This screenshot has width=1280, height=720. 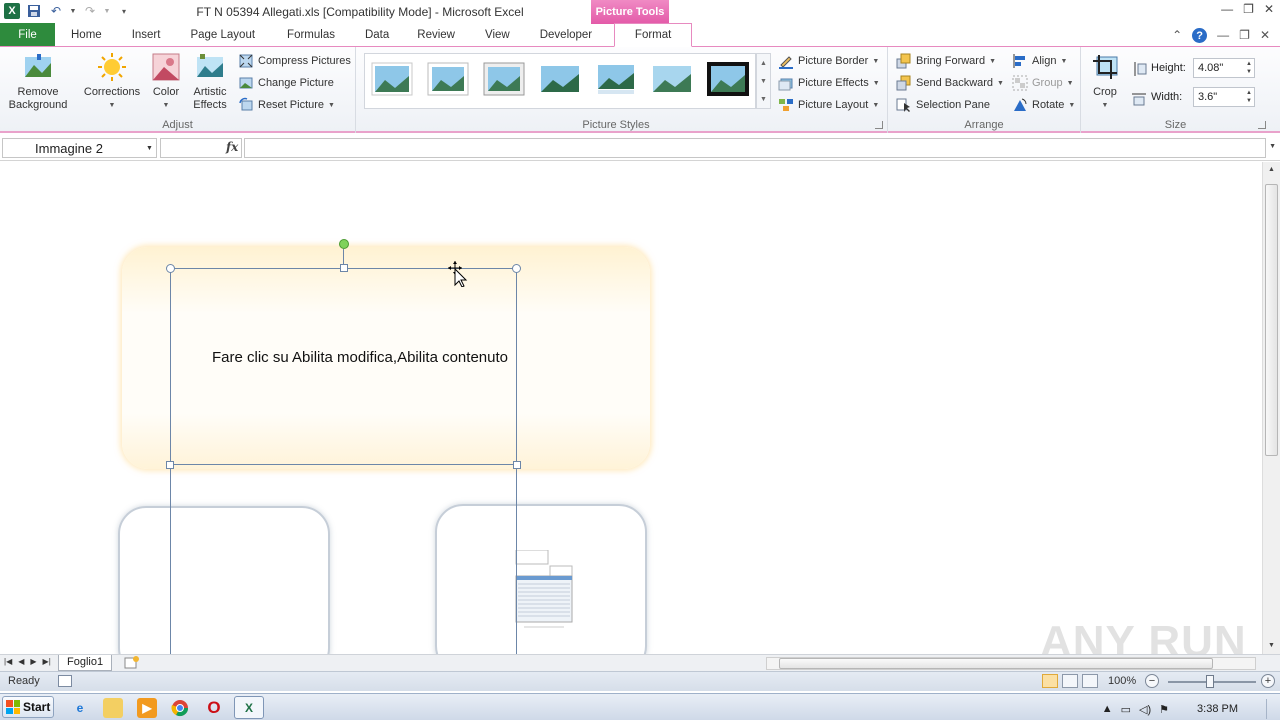 What do you see at coordinates (1265, 35) in the screenshot?
I see `workbook-close-icon: ✕` at bounding box center [1265, 35].